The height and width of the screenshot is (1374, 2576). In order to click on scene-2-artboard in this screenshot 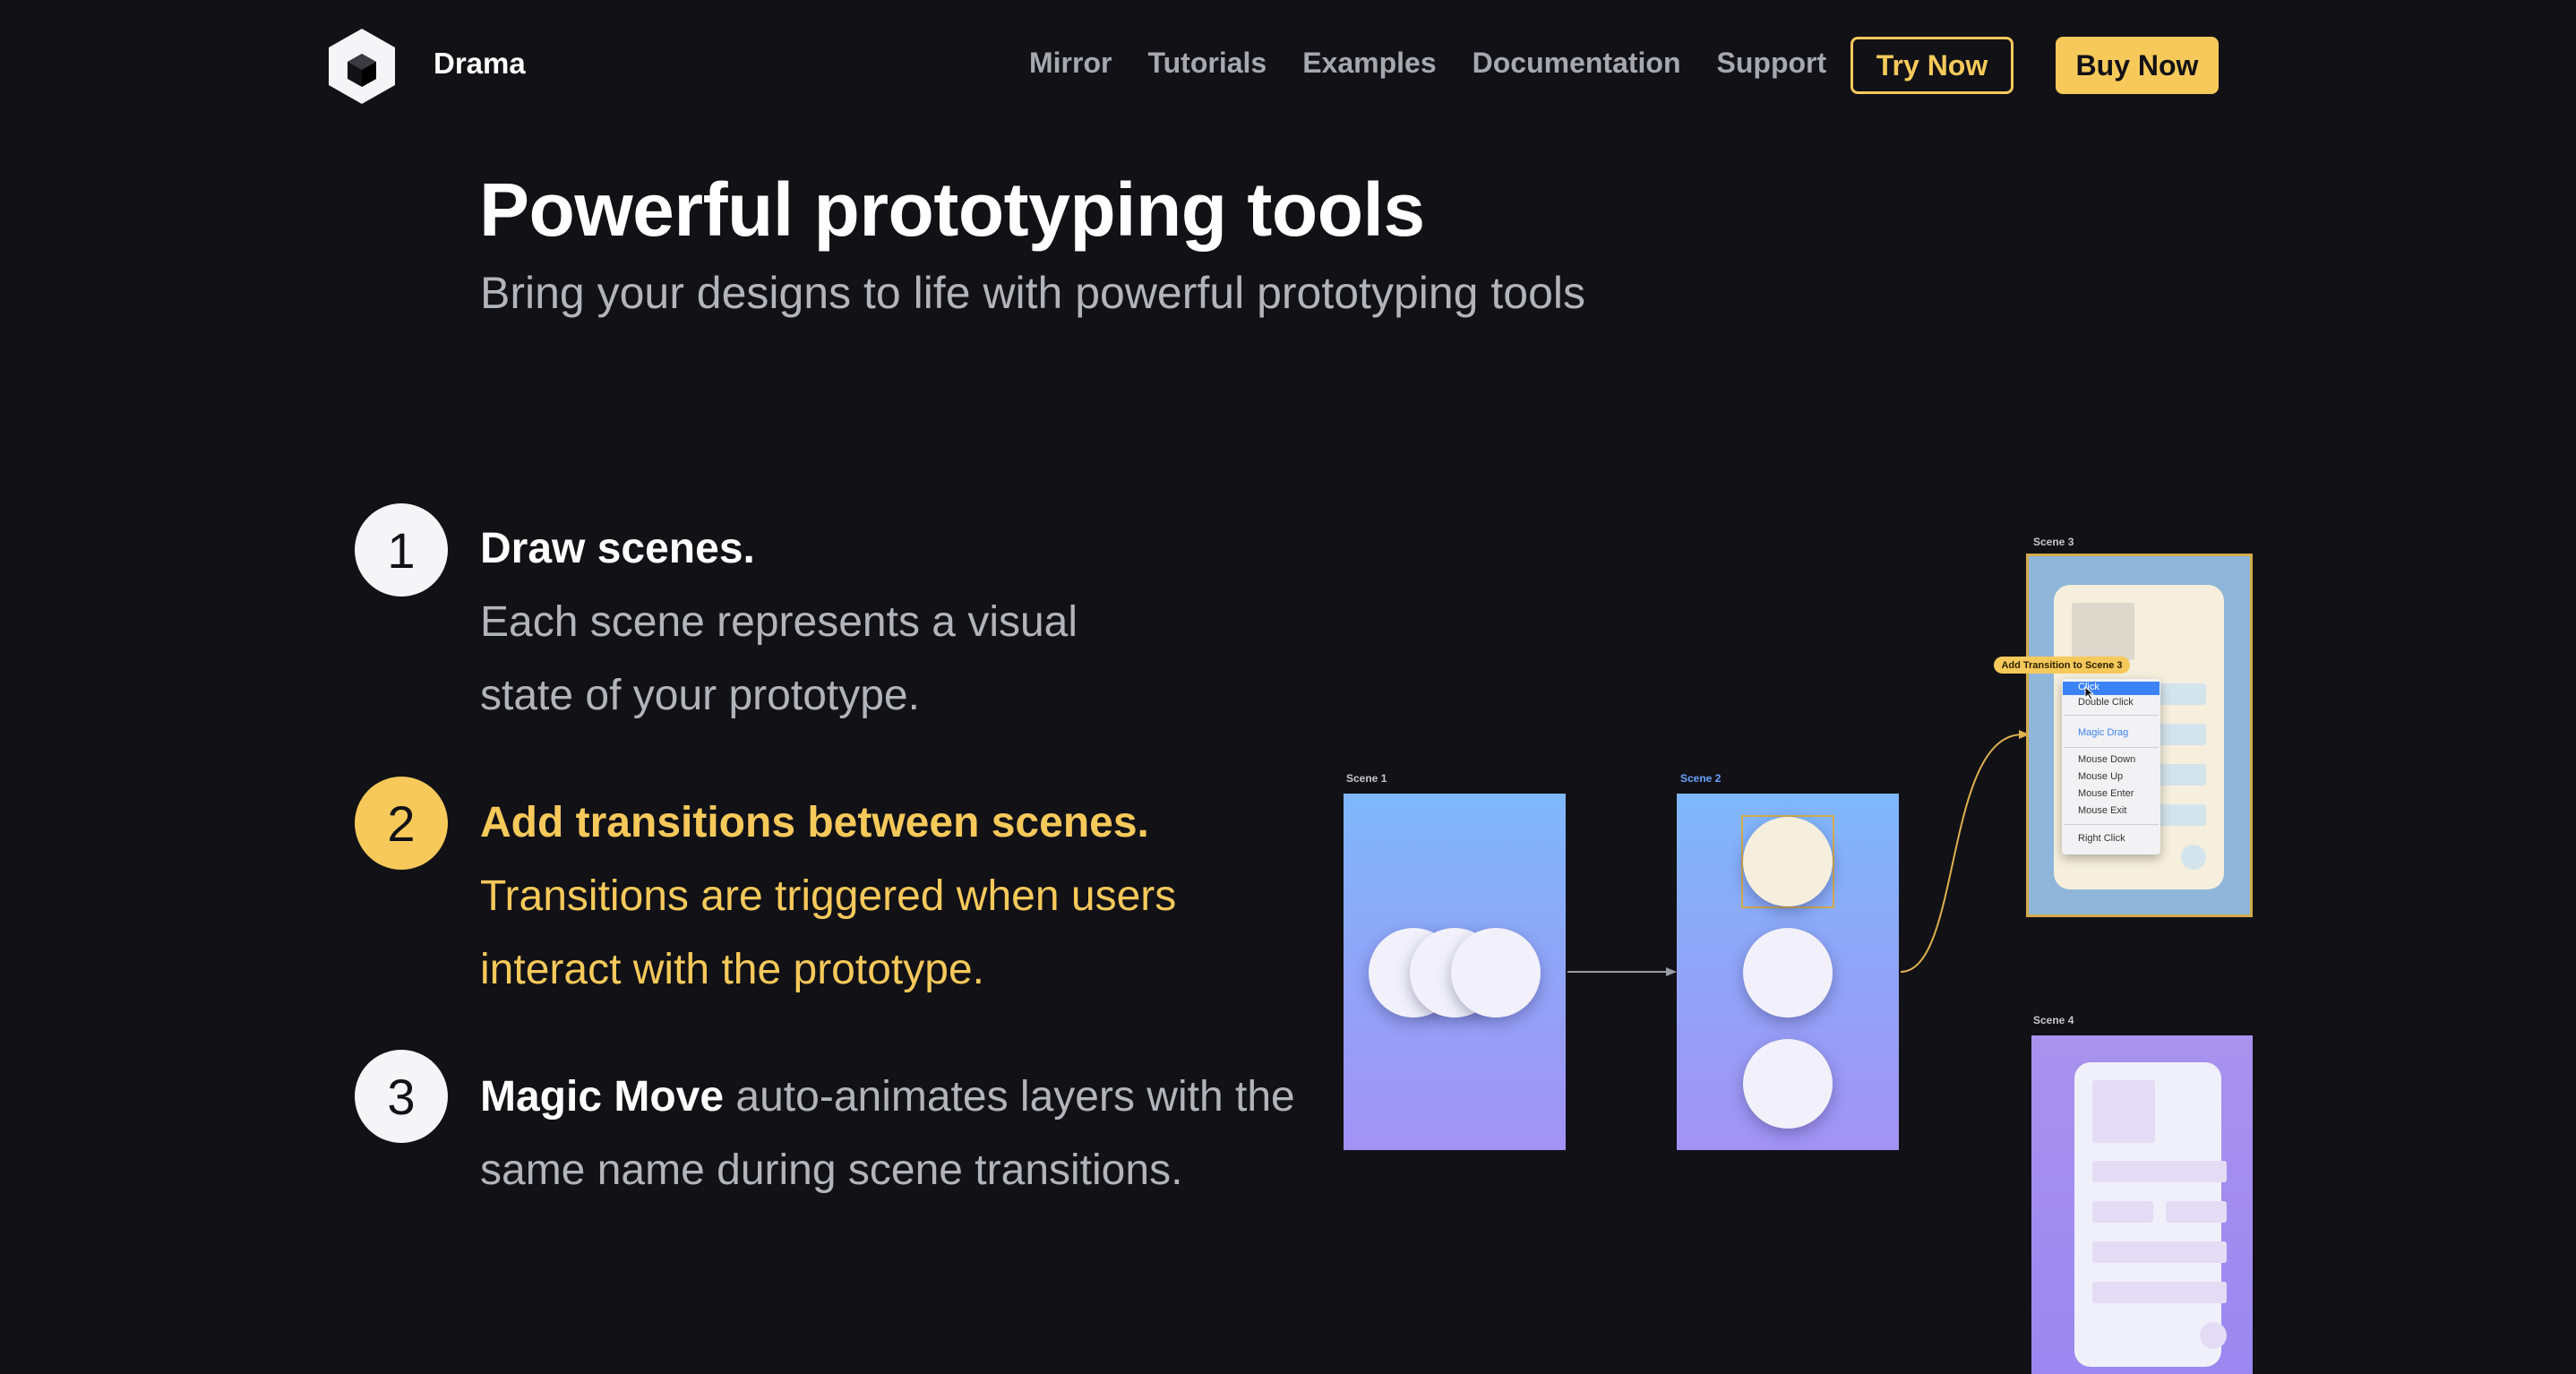, I will do `click(1788, 972)`.